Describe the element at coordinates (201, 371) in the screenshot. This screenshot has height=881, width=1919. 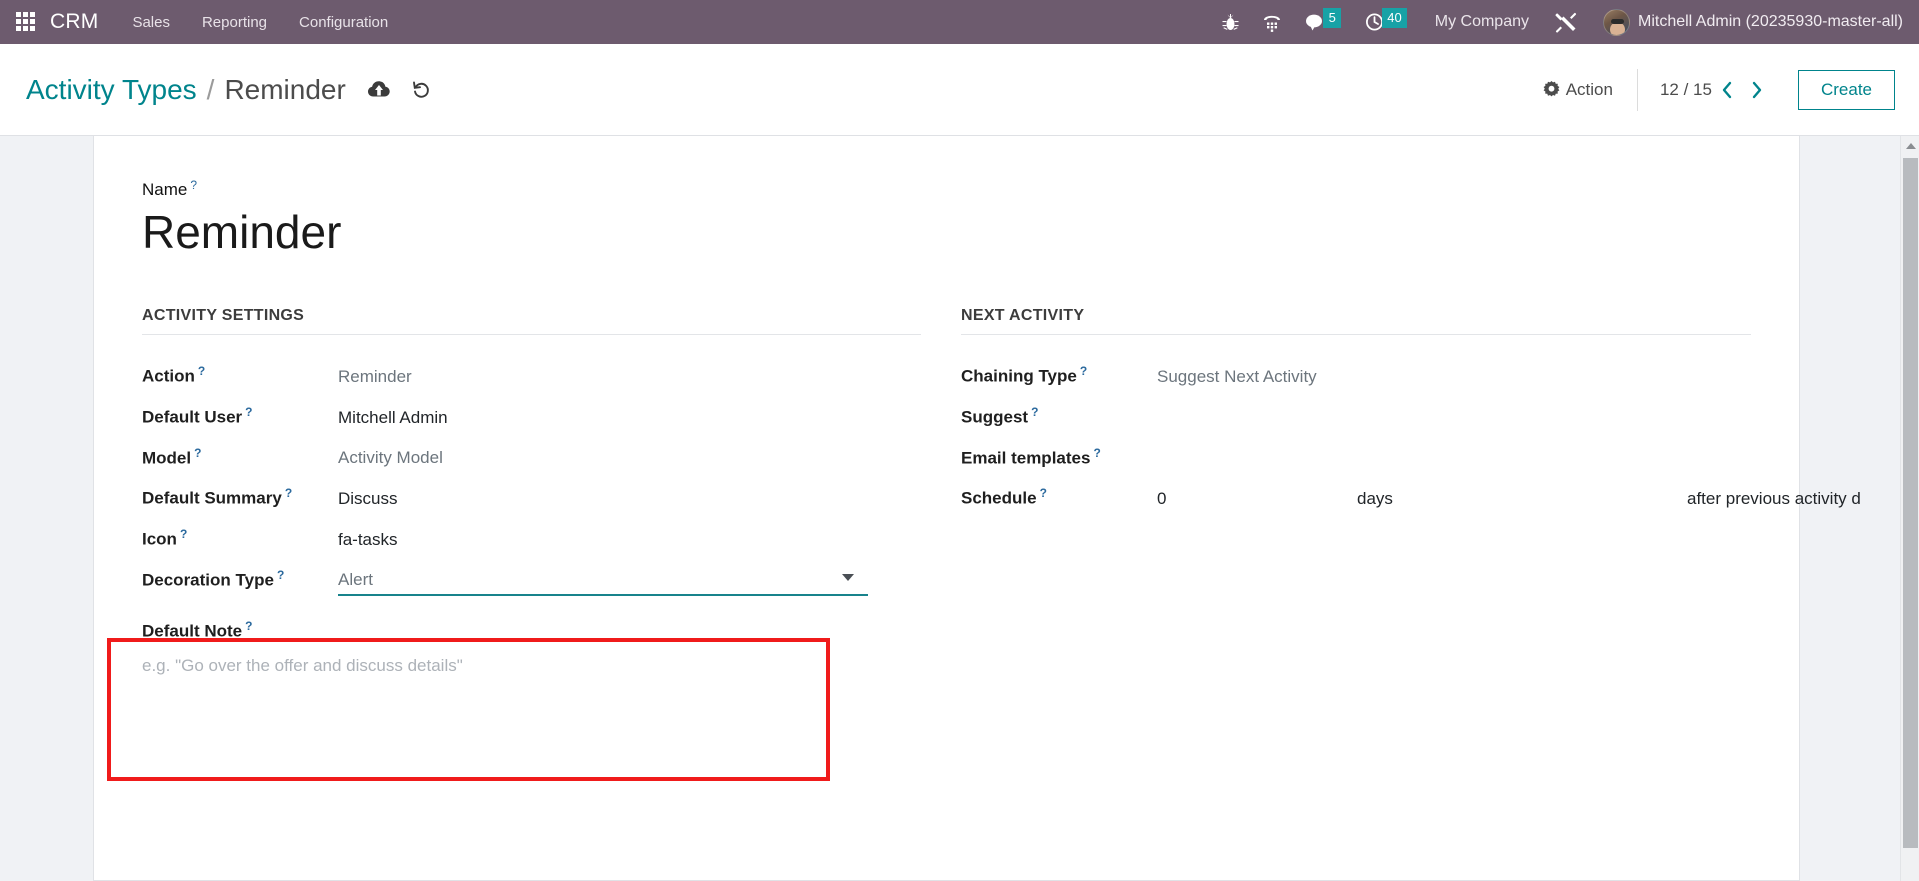
I see `action-tooltip-icon: ?` at that location.